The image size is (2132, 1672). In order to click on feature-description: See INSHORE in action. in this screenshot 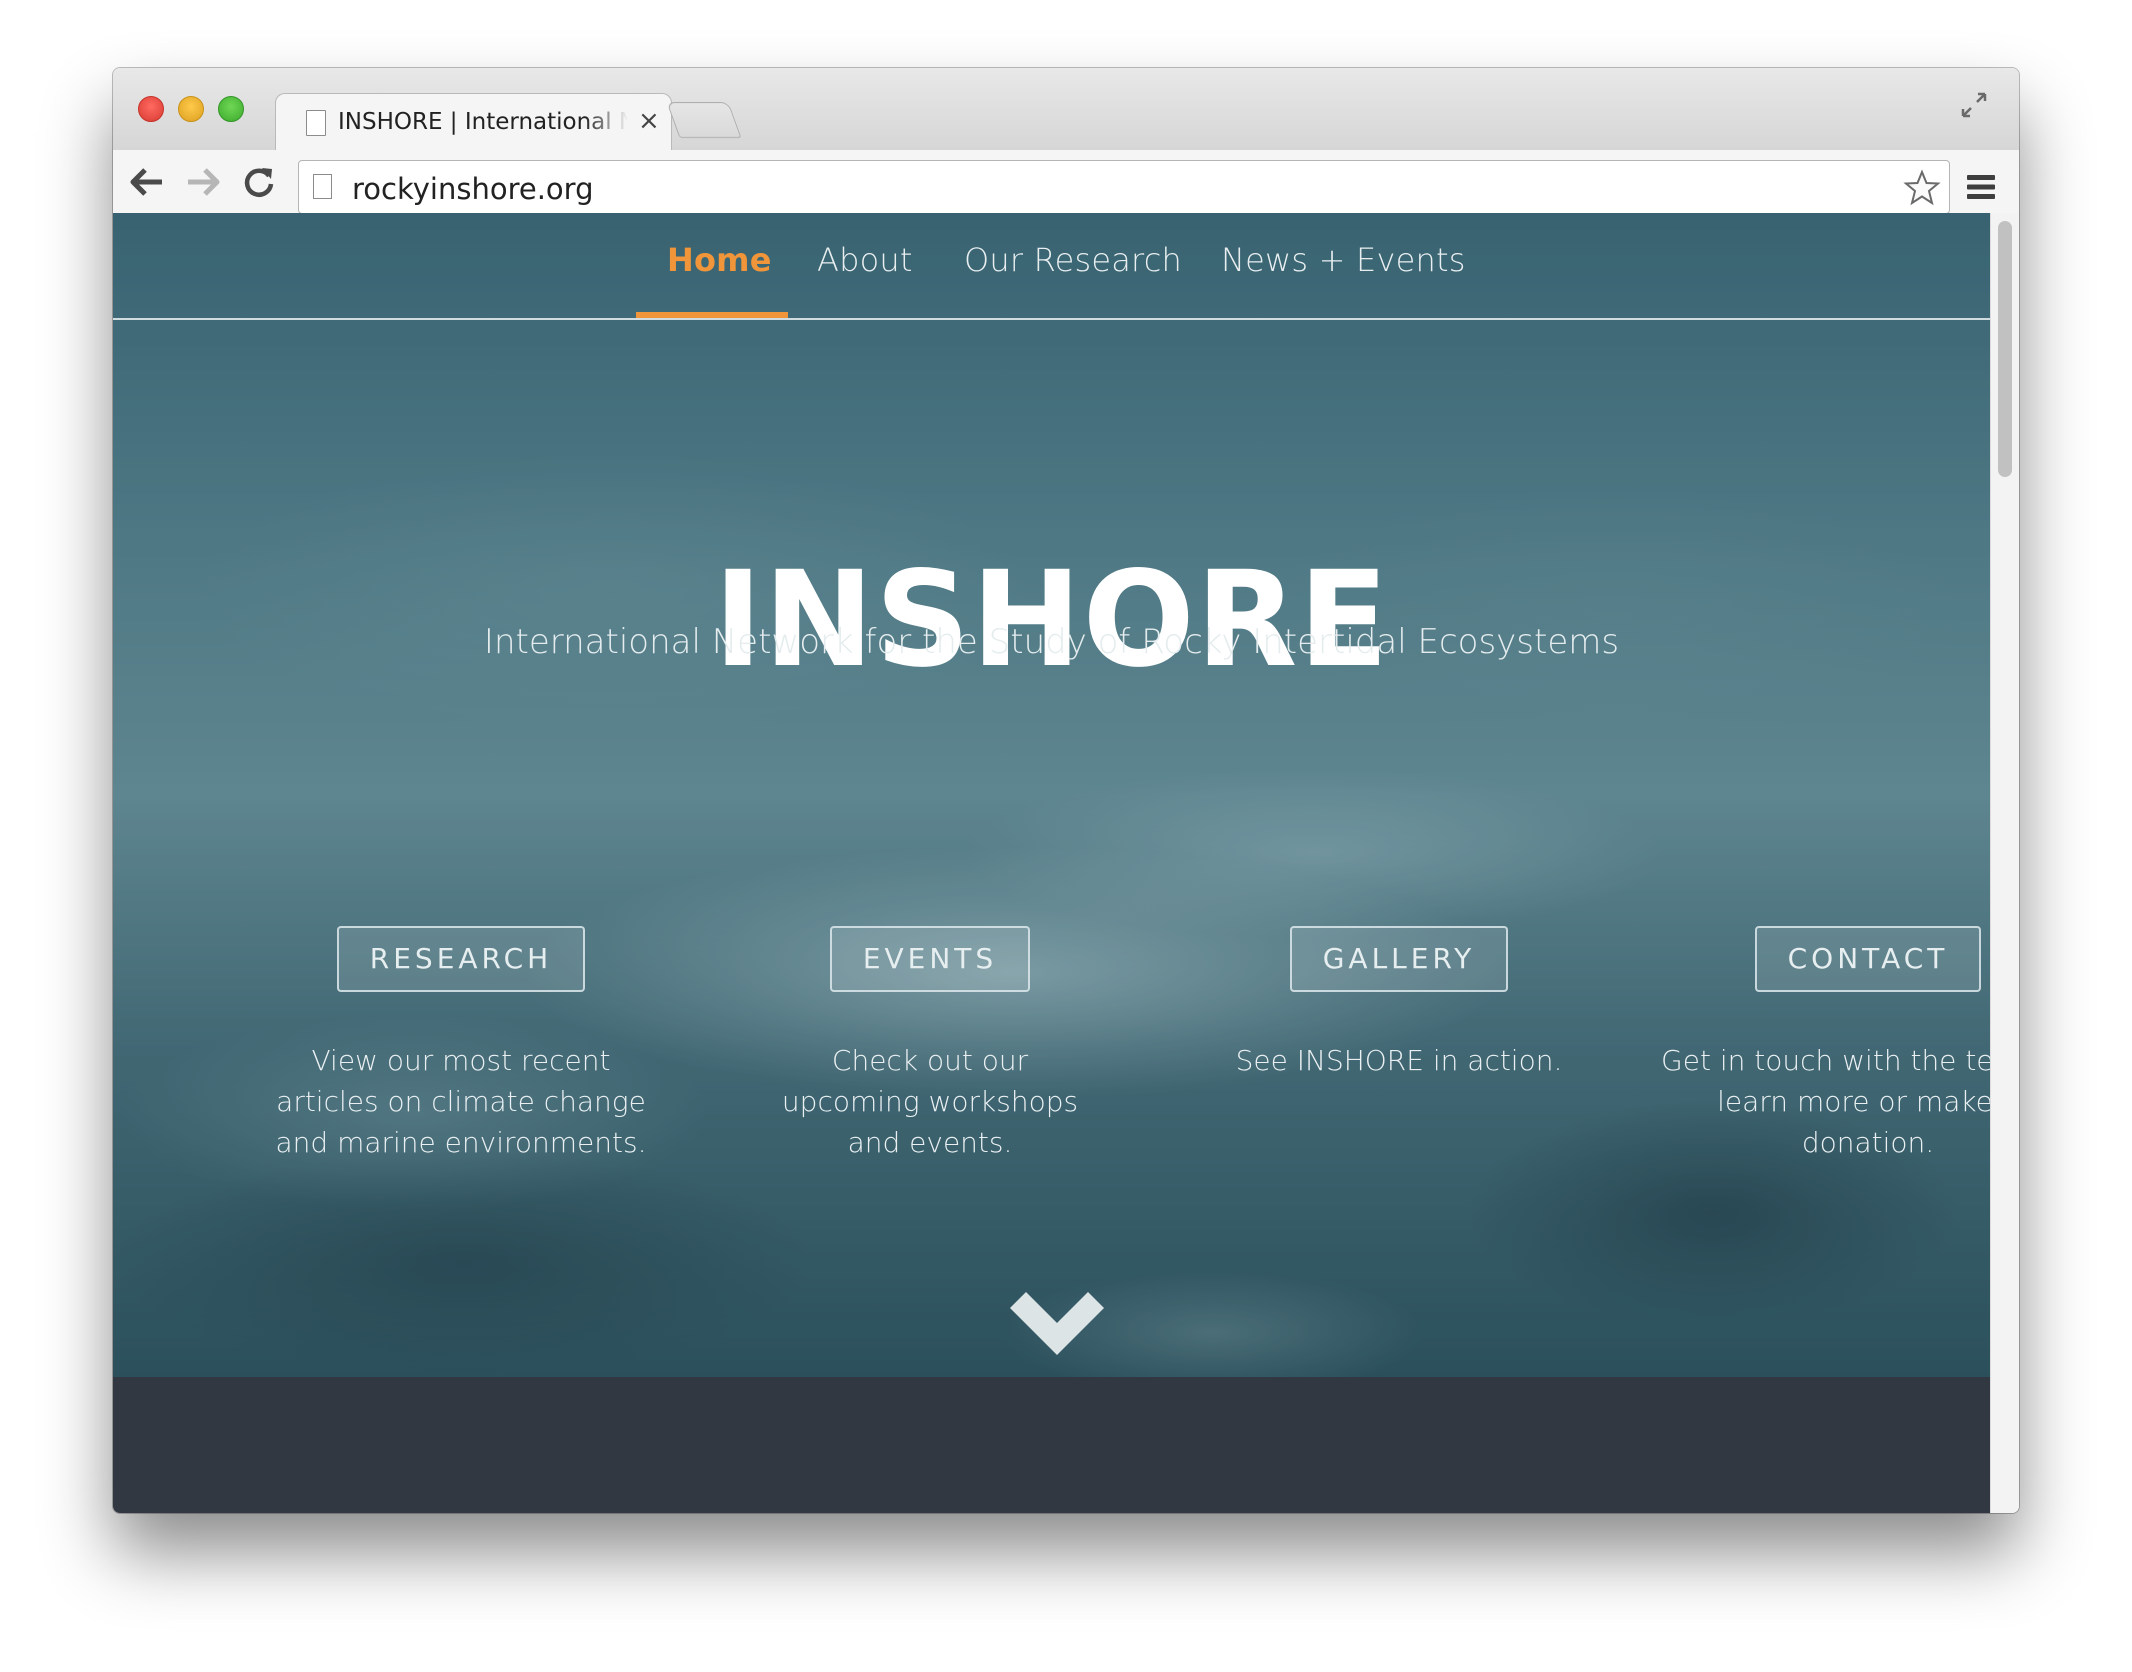, I will do `click(1399, 1060)`.